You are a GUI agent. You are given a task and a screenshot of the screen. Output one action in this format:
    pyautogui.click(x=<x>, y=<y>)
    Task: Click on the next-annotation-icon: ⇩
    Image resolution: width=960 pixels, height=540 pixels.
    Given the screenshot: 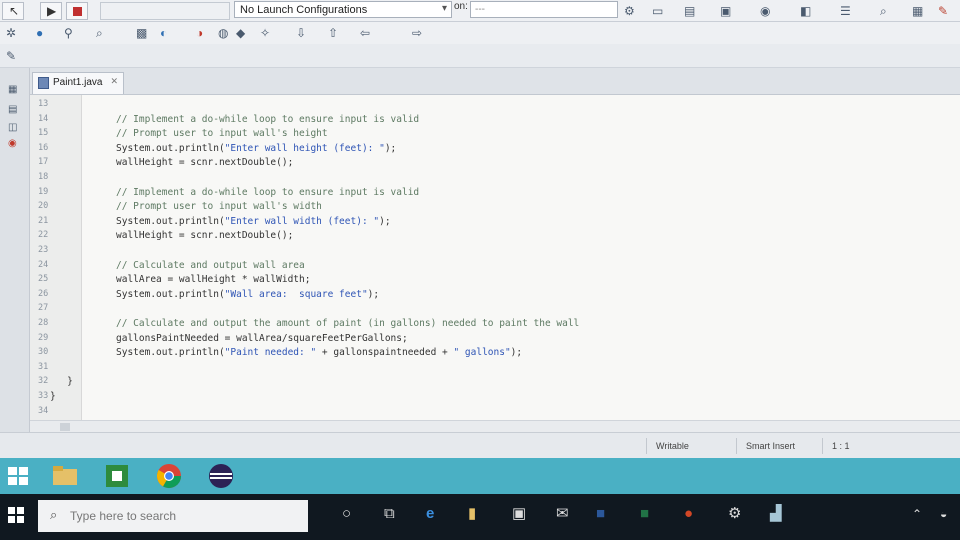 What is the action you would take?
    pyautogui.click(x=301, y=33)
    